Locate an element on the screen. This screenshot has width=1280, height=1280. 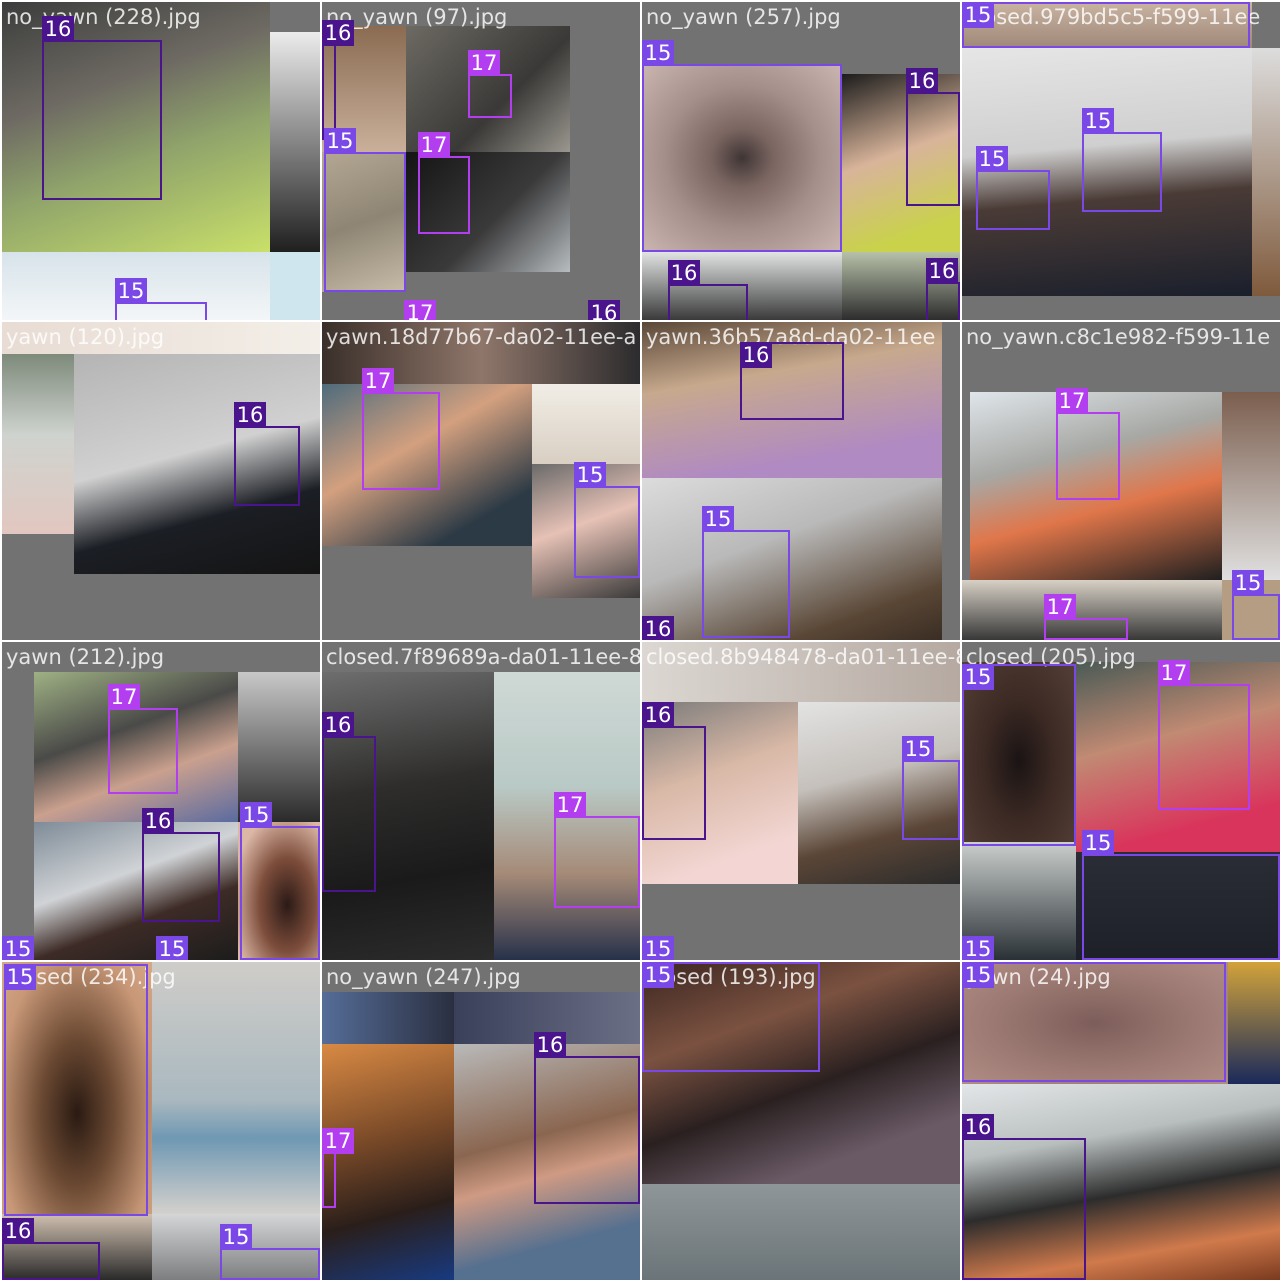
mosaic-tile: no_yawn.c8c1e982-f599-11e 17 17 15 is located at coordinates (1121, 481).